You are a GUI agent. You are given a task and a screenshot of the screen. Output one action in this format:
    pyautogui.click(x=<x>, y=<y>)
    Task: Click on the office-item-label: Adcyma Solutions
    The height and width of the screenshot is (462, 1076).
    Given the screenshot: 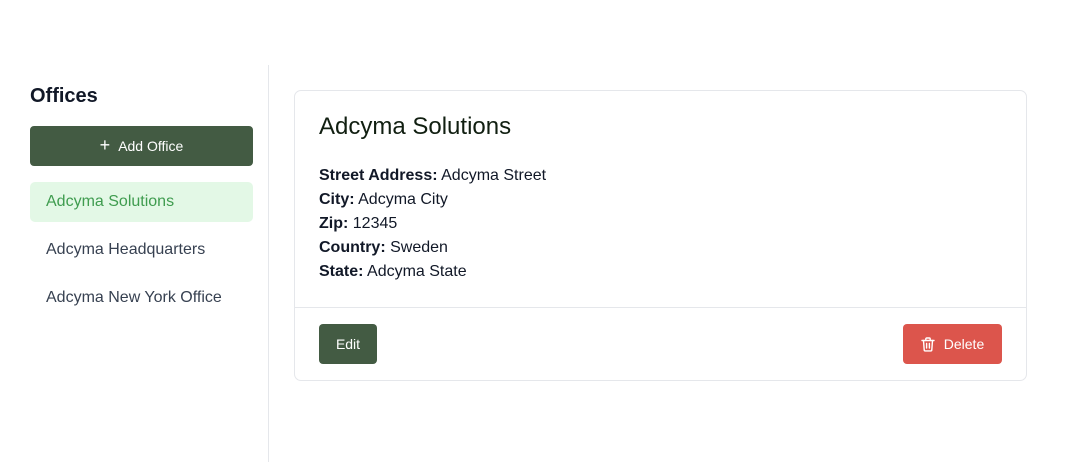 What is the action you would take?
    pyautogui.click(x=110, y=201)
    